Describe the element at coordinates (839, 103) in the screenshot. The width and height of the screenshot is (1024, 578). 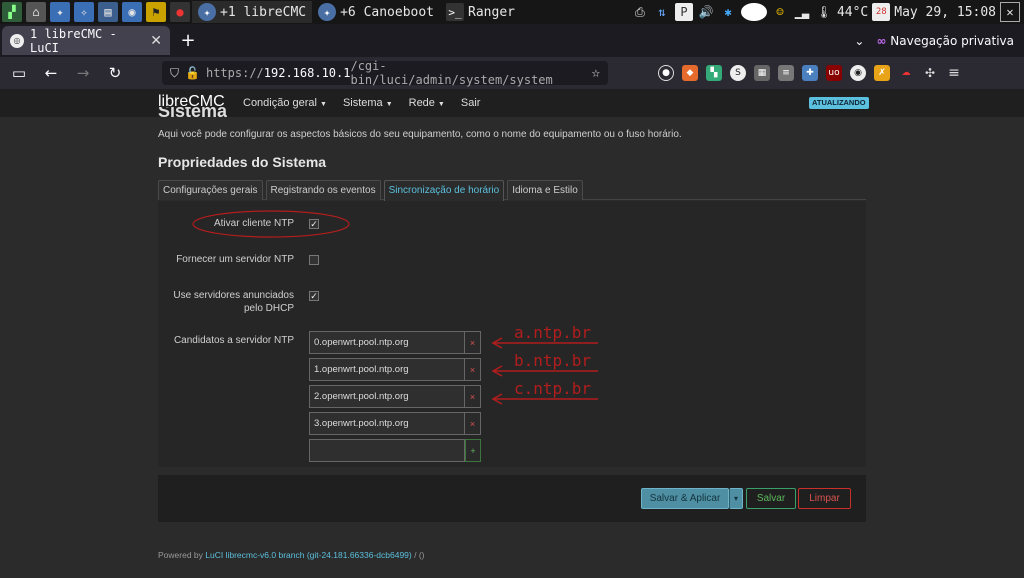
I see `status-badge: ATUALIZANDO` at that location.